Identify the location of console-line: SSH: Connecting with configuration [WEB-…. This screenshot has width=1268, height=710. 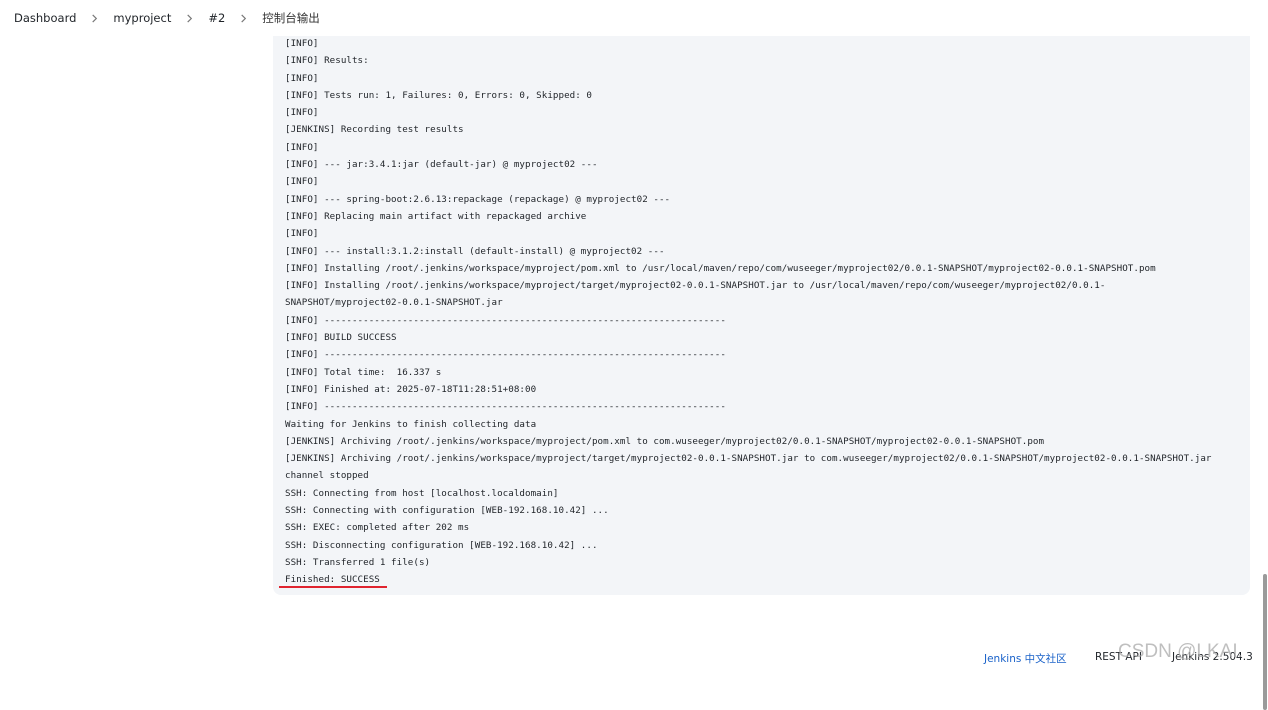
(447, 511).